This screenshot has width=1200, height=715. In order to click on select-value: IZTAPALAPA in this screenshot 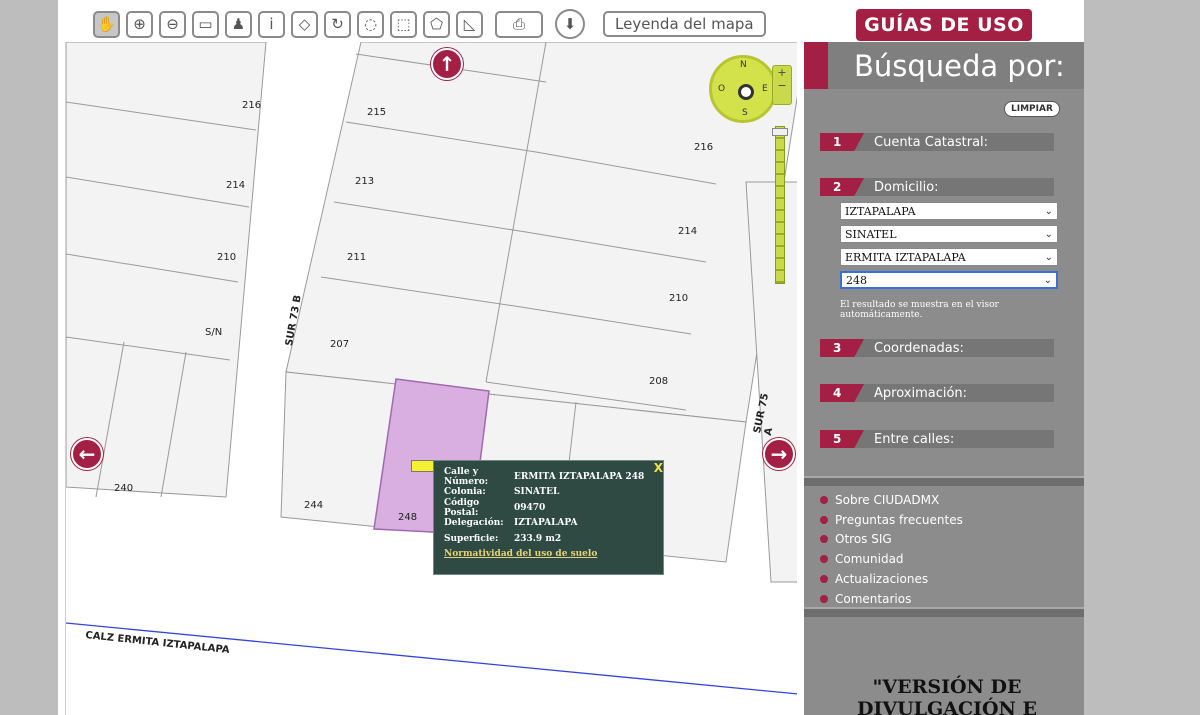, I will do `click(880, 211)`.